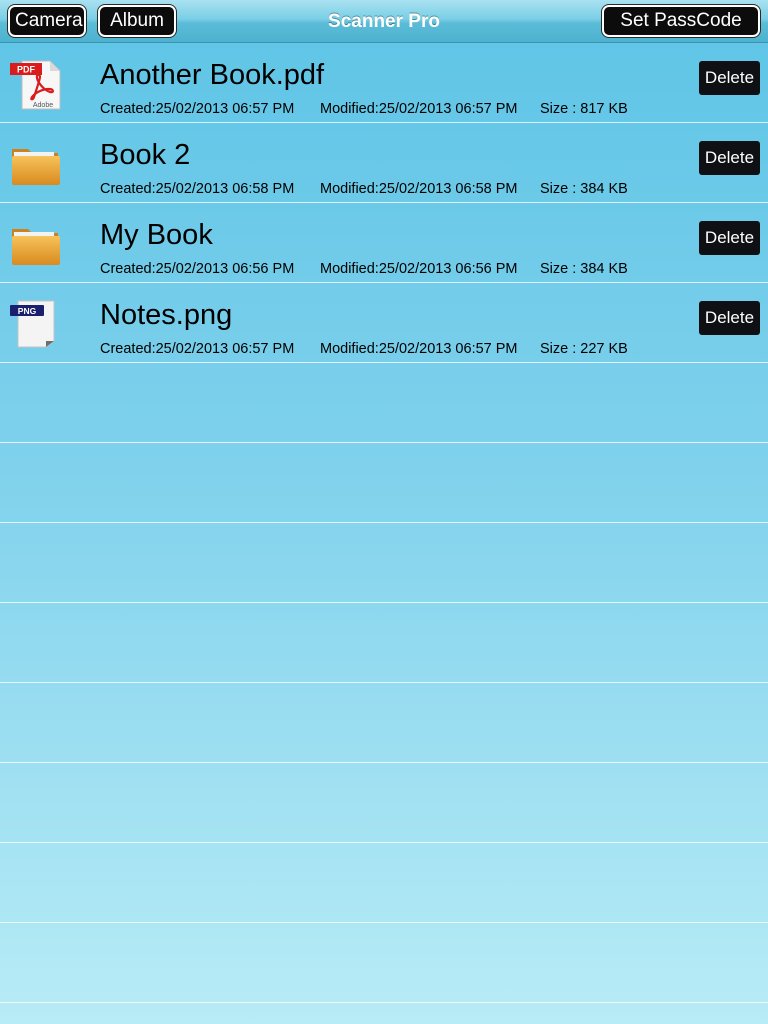 Image resolution: width=768 pixels, height=1024 pixels. What do you see at coordinates (197, 189) in the screenshot?
I see `created-date: Created:25/02/2013 06:58 PM` at bounding box center [197, 189].